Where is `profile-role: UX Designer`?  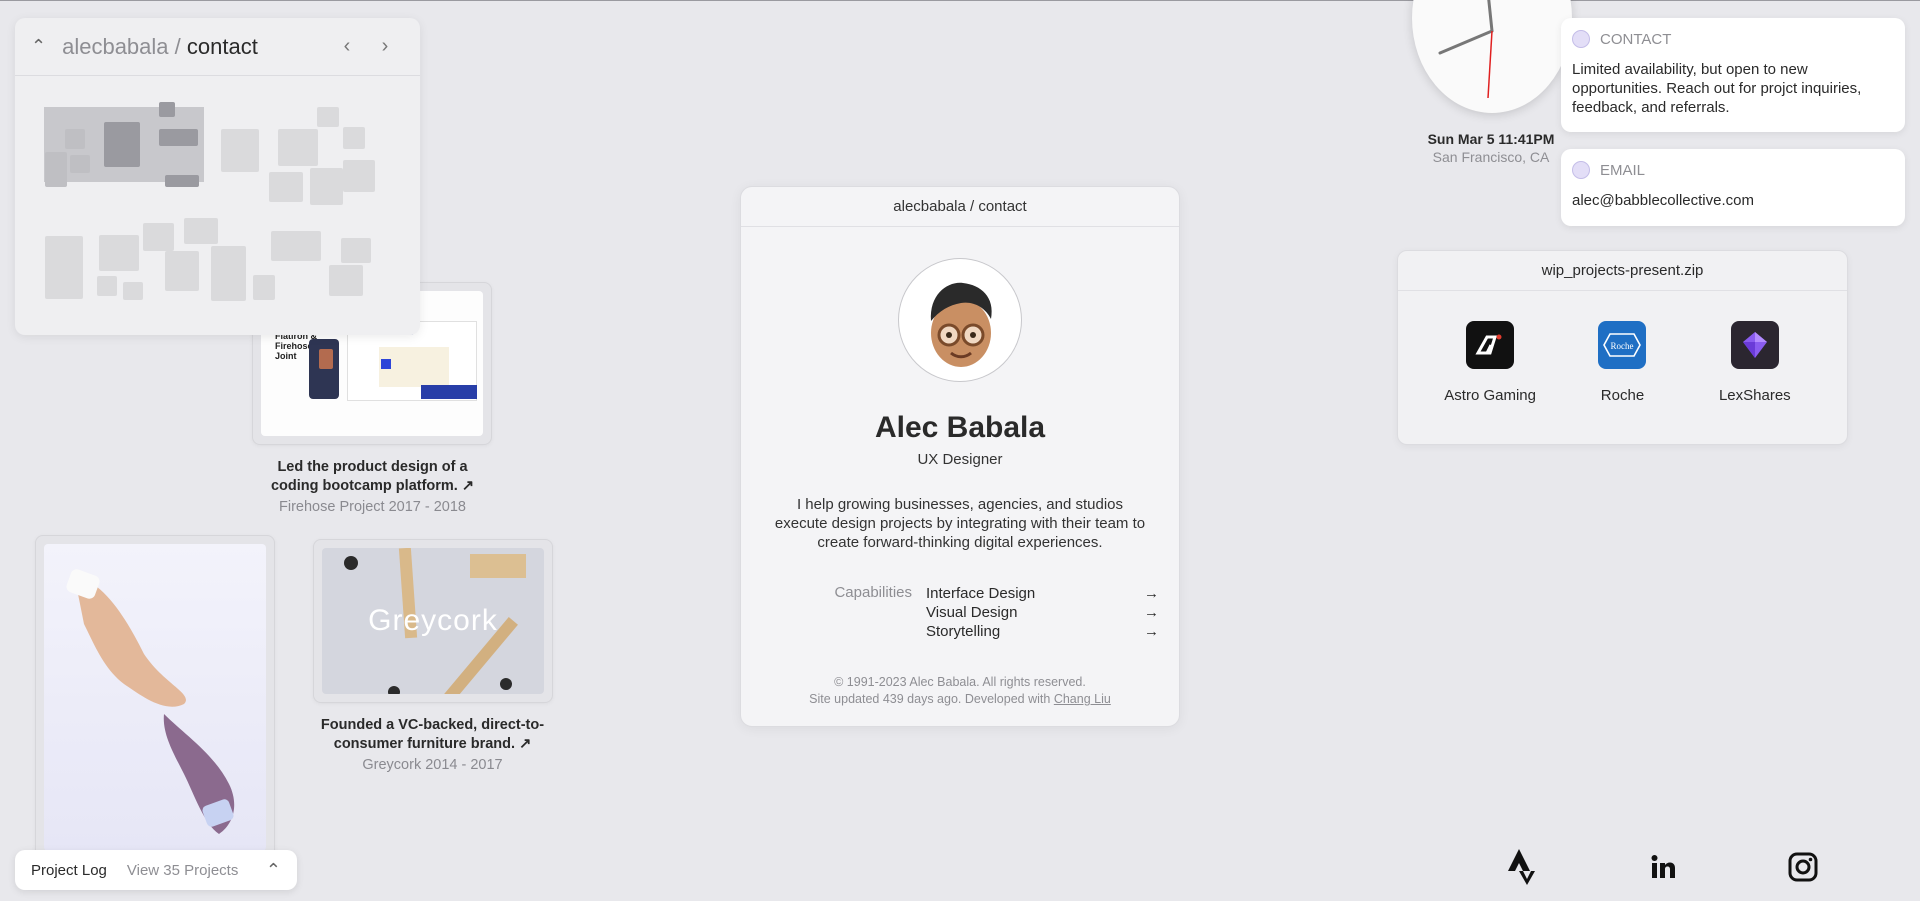
profile-role: UX Designer is located at coordinates (960, 459).